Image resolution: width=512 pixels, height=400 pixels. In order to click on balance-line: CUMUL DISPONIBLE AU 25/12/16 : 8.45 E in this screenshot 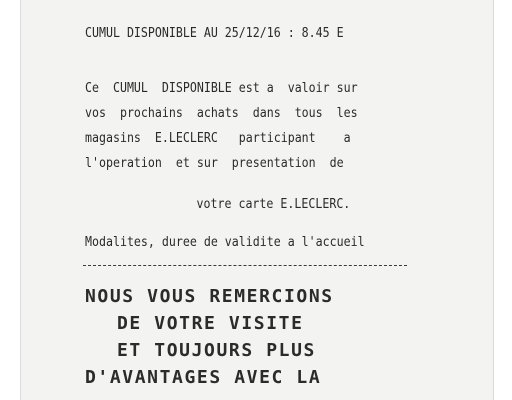, I will do `click(214, 33)`.